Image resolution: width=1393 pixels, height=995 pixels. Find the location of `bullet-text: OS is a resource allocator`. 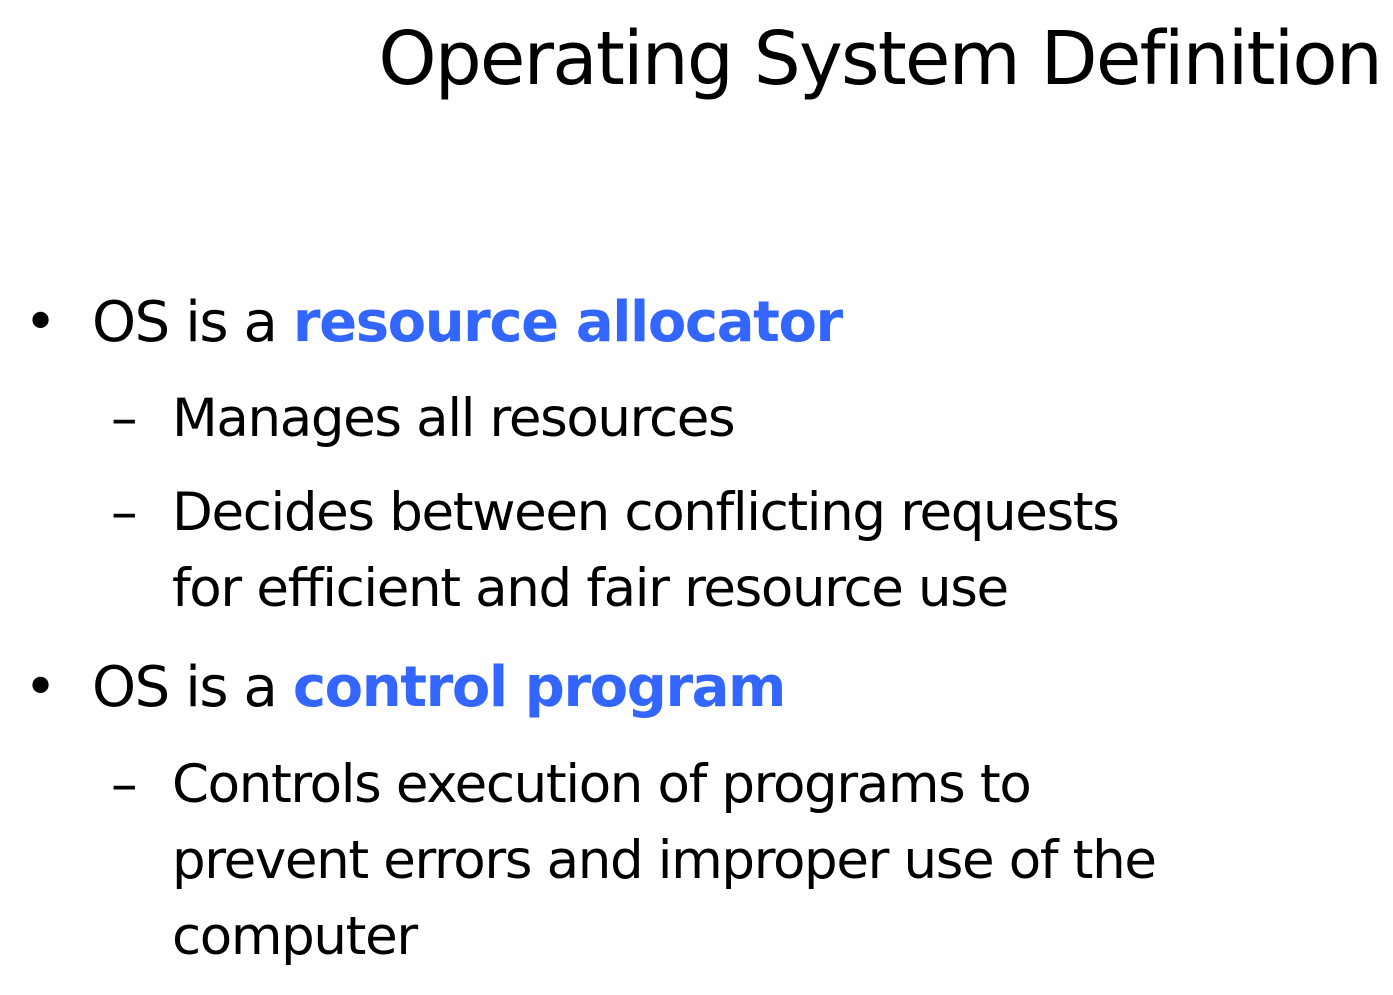

bullet-text: OS is a resource allocator is located at coordinates (467, 323).